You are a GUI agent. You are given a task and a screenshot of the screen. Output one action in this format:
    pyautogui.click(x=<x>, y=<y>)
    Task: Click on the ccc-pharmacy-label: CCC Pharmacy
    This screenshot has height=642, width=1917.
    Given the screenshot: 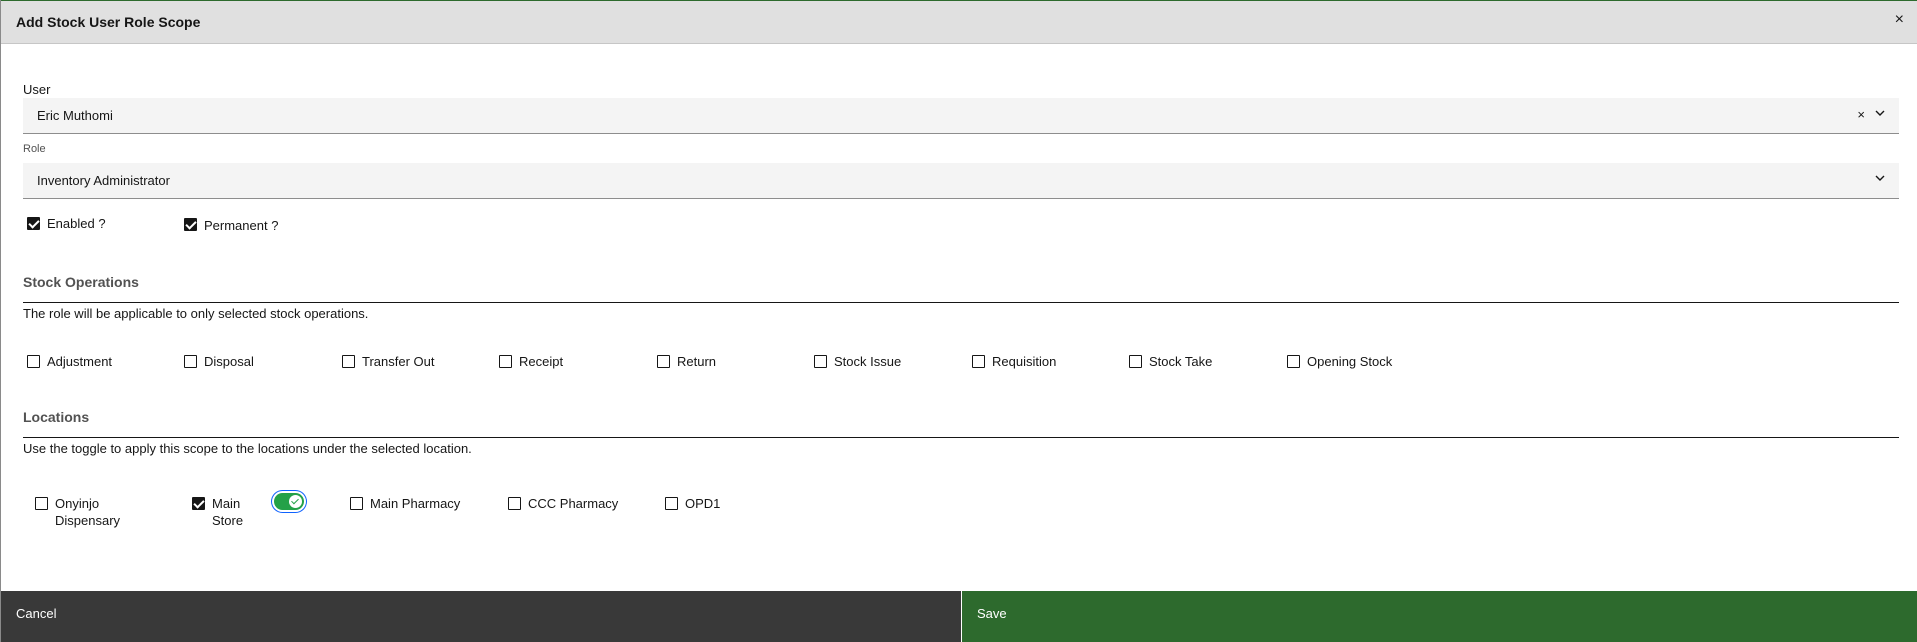 What is the action you would take?
    pyautogui.click(x=573, y=503)
    